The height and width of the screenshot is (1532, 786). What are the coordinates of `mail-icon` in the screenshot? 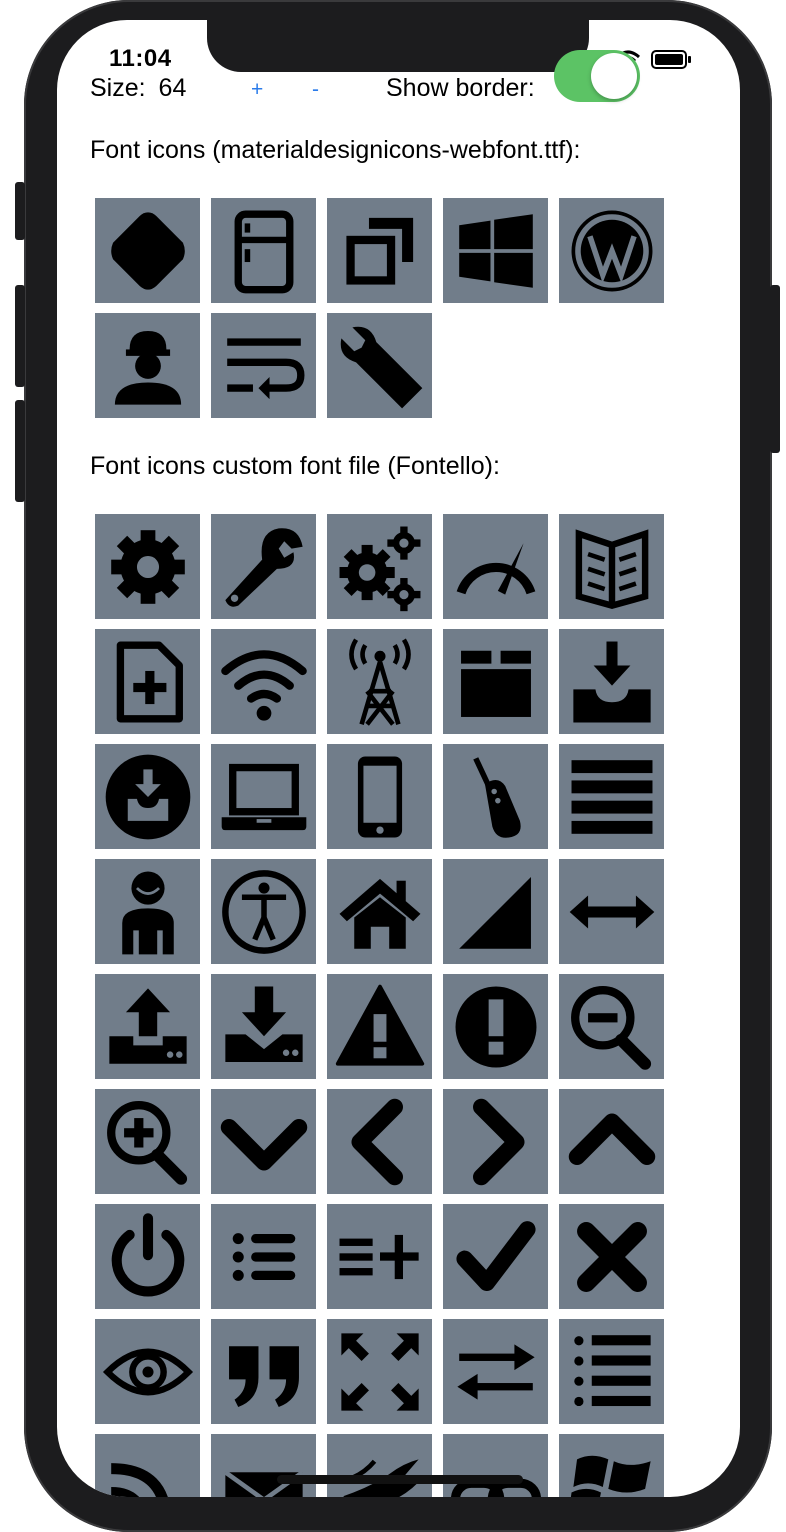 It's located at (263, 1465).